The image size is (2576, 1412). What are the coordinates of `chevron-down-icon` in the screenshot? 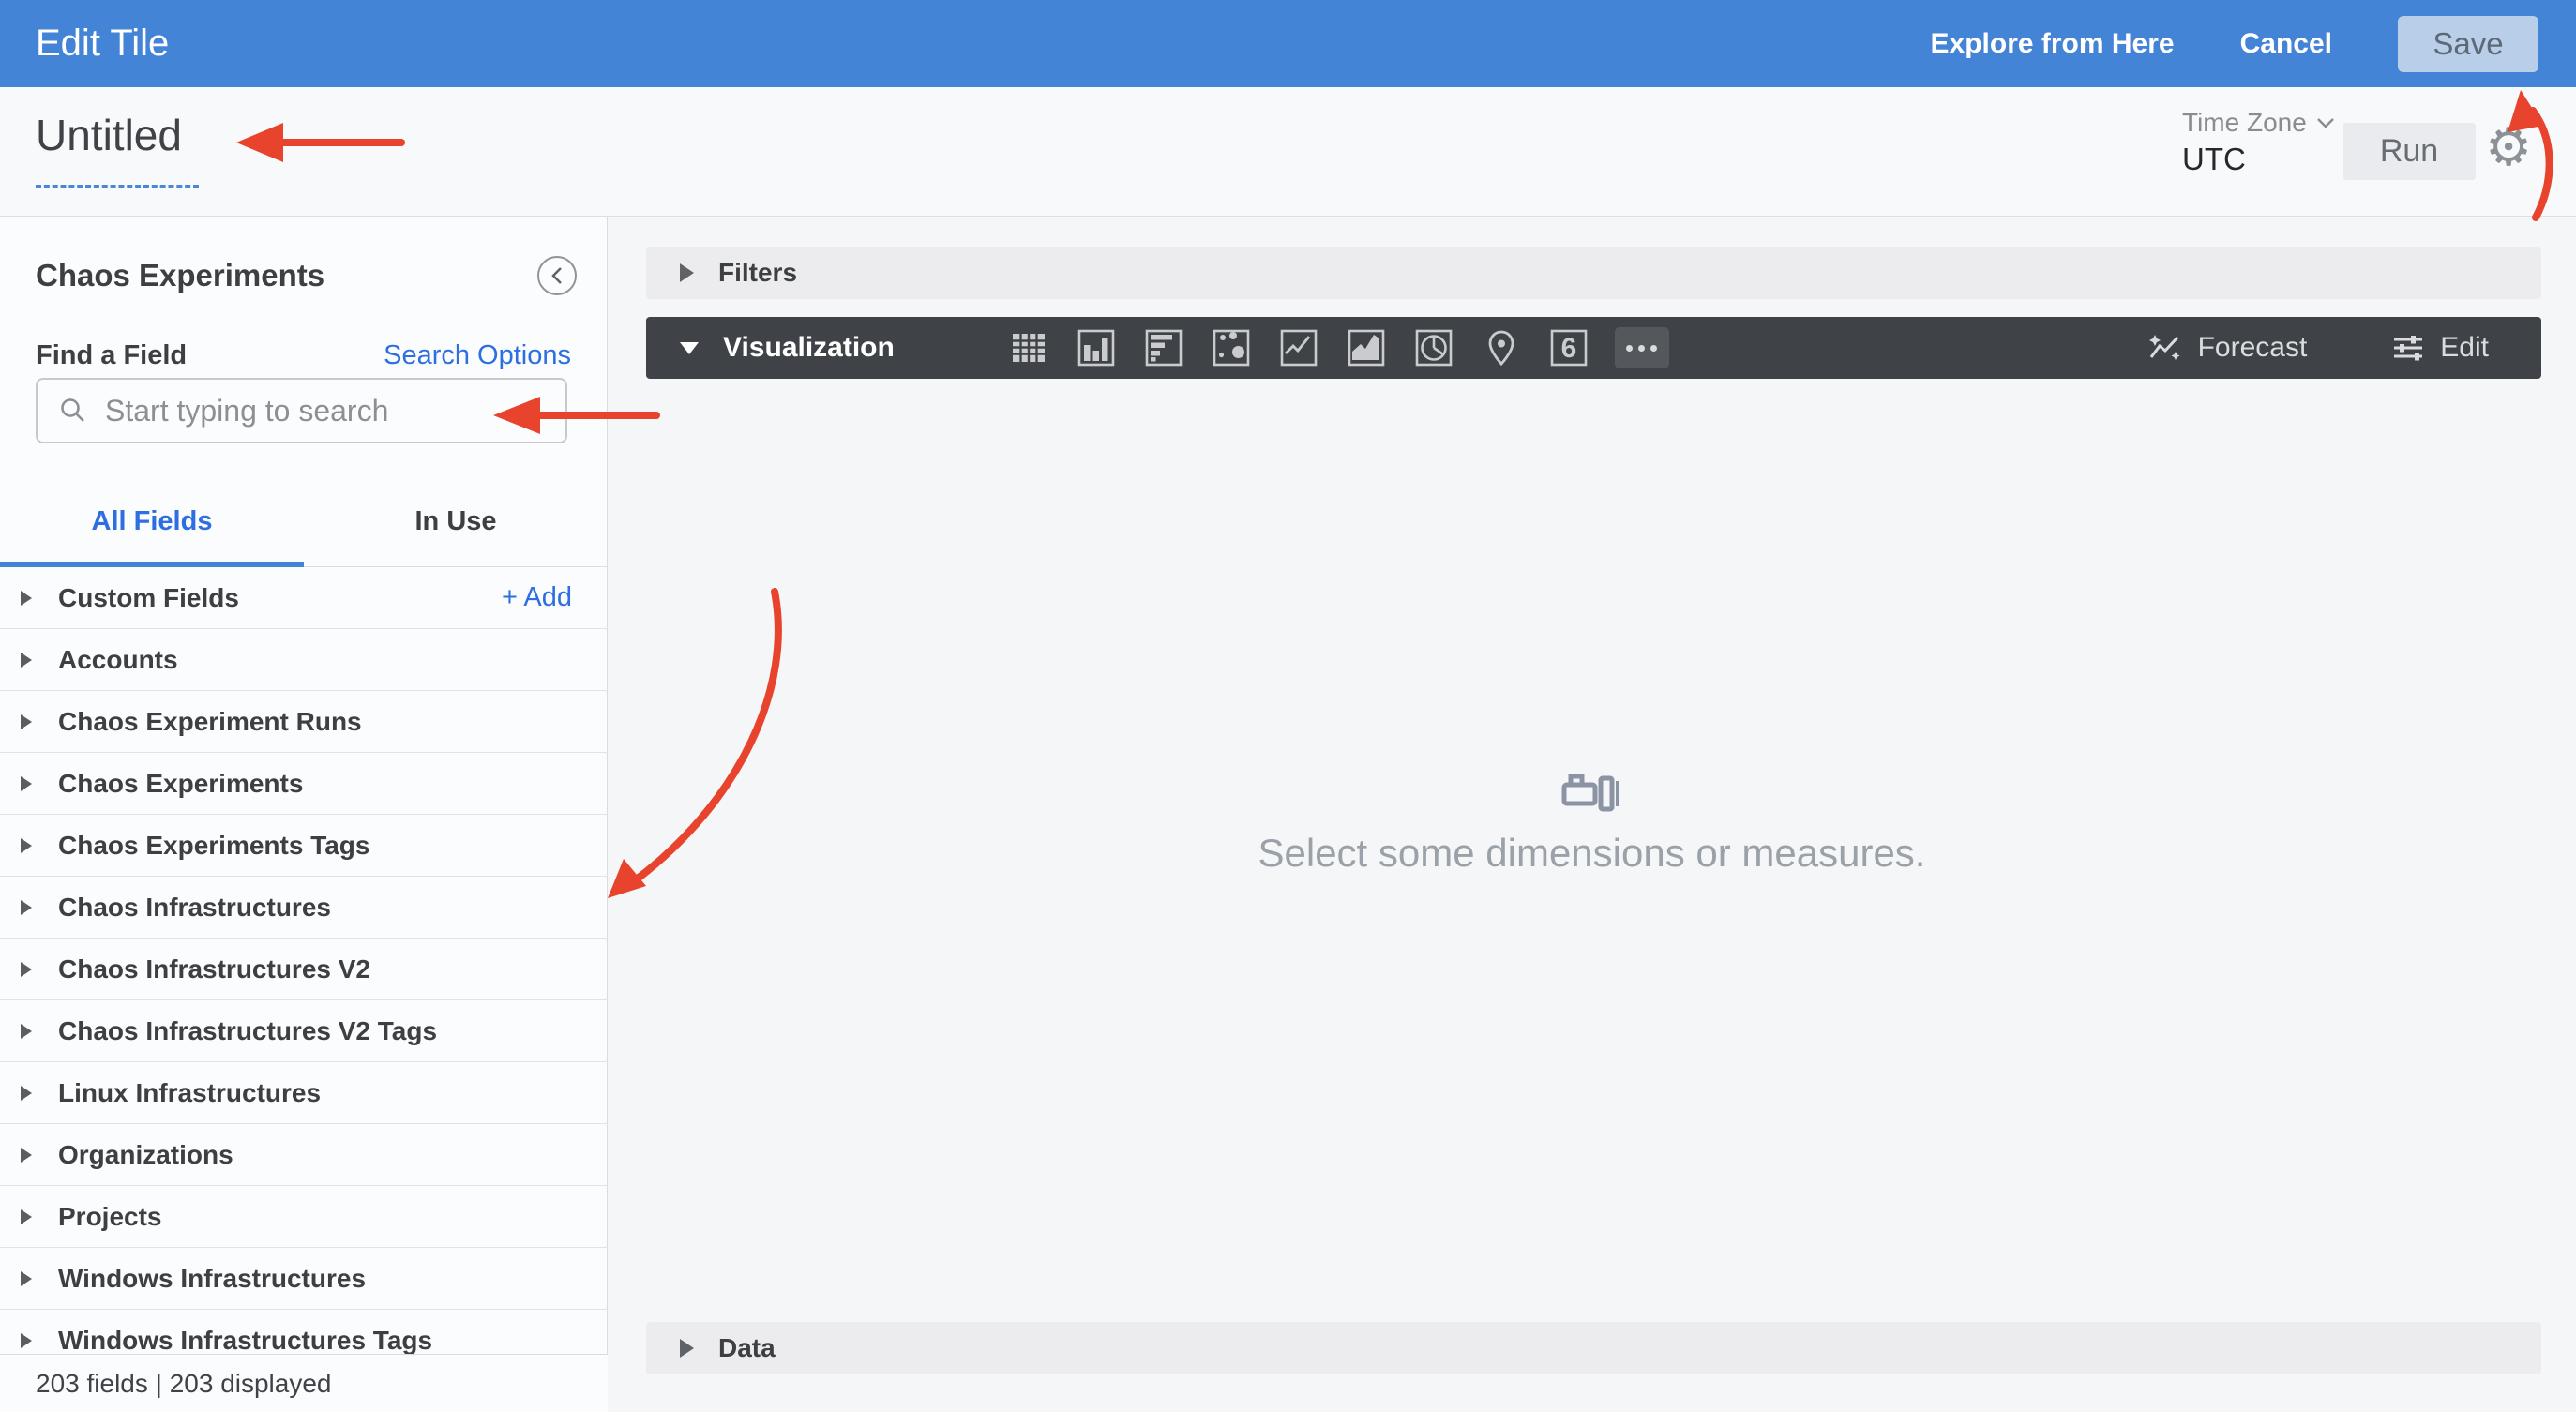 It's located at (2325, 122).